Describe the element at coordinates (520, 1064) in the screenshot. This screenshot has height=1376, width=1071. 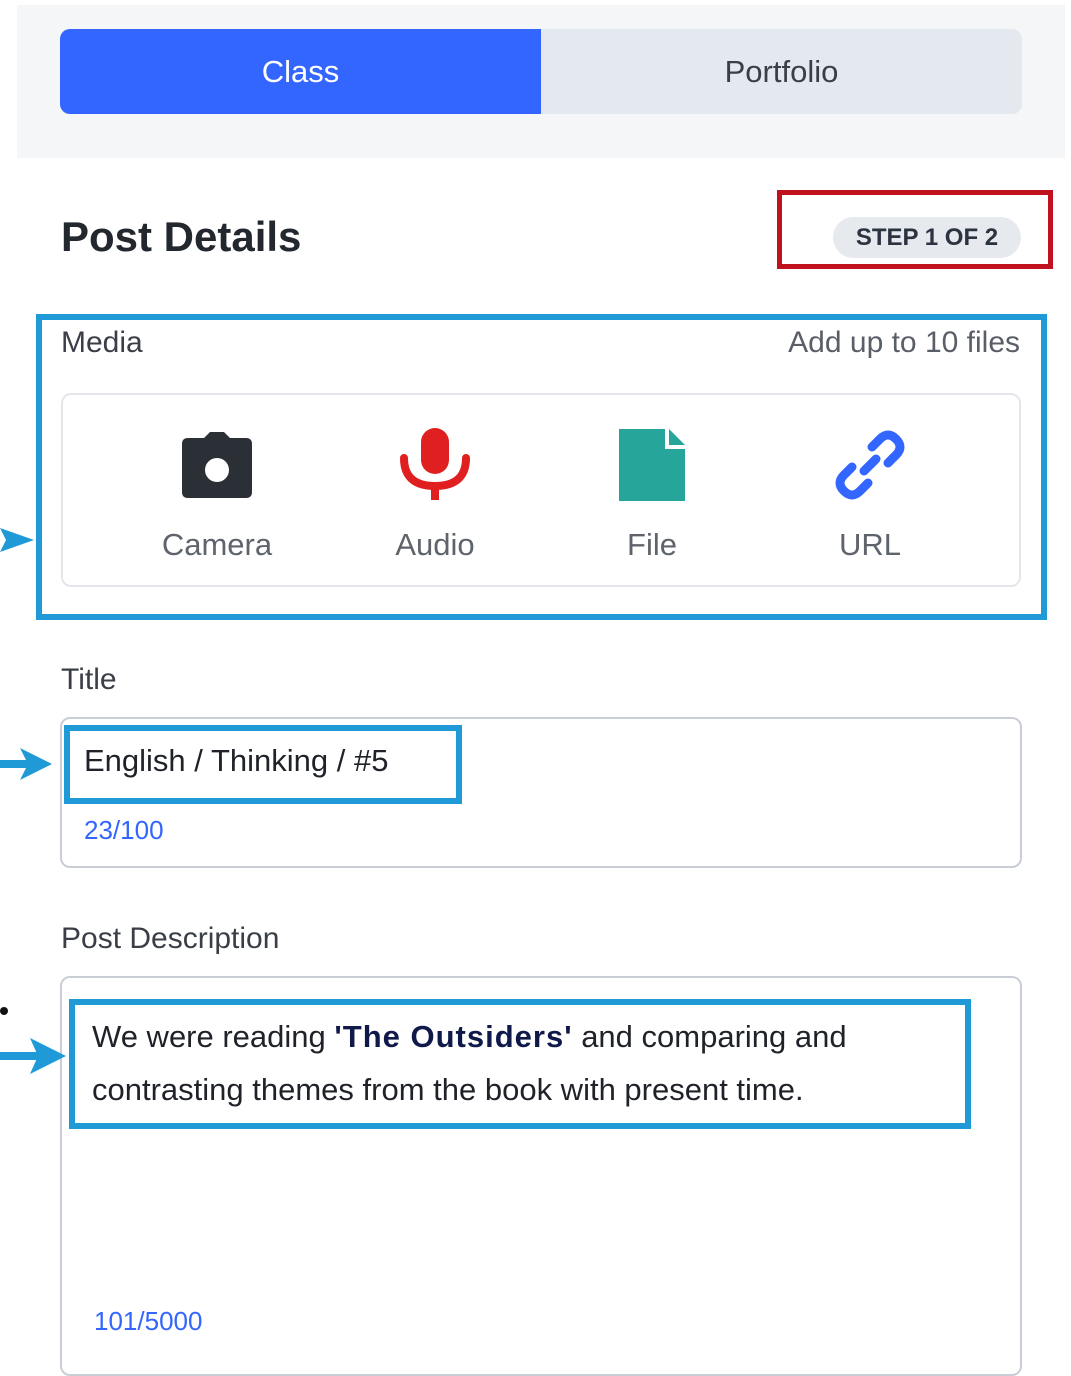
I see `annotation-highlight-description` at that location.